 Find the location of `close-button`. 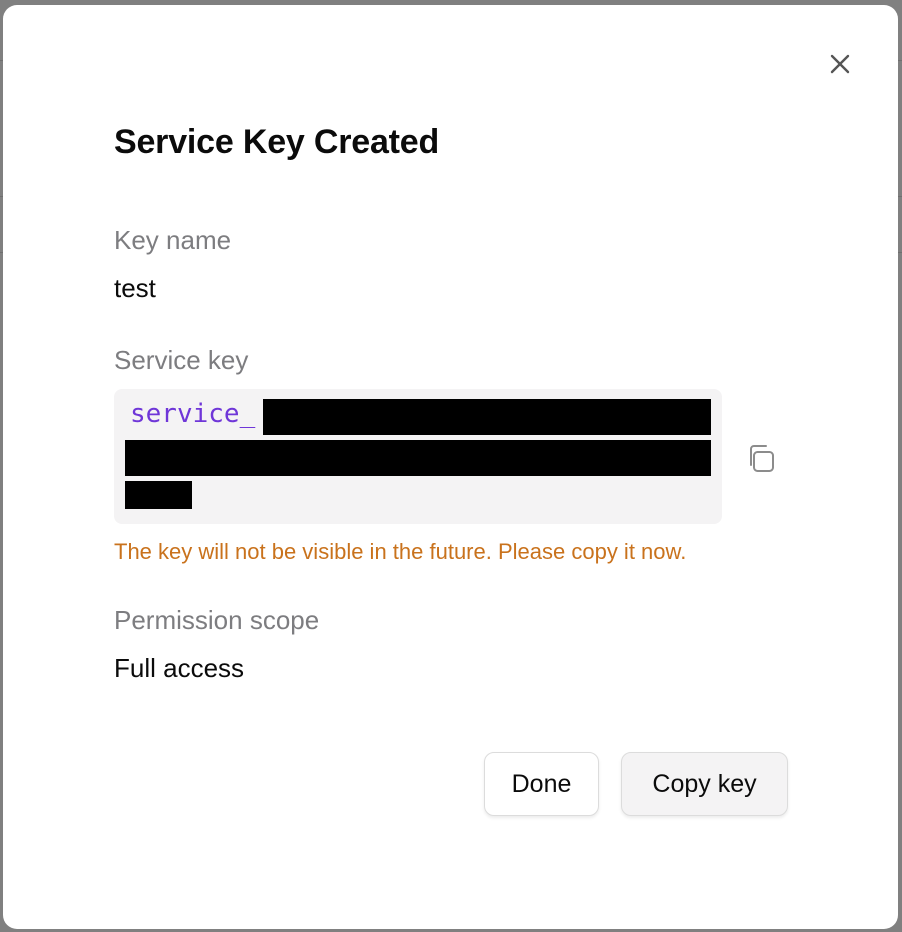

close-button is located at coordinates (840, 64).